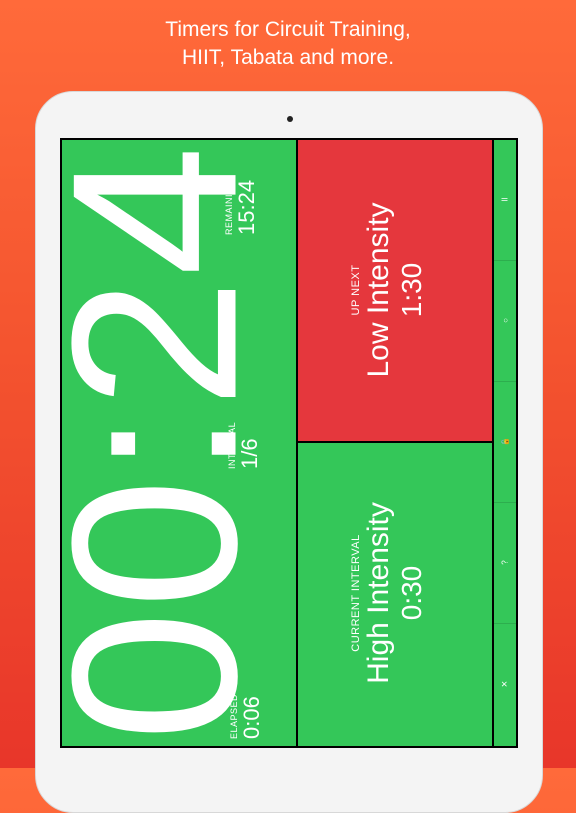 The height and width of the screenshot is (813, 576). Describe the element at coordinates (229, 207) in the screenshot. I see `remaining-label: REMAINING` at that location.